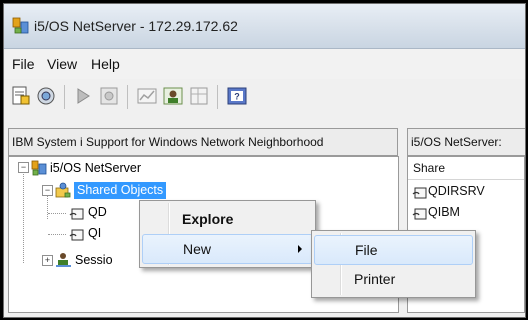 Image resolution: width=528 pixels, height=320 pixels. What do you see at coordinates (21, 96) in the screenshot?
I see `properties-icon` at bounding box center [21, 96].